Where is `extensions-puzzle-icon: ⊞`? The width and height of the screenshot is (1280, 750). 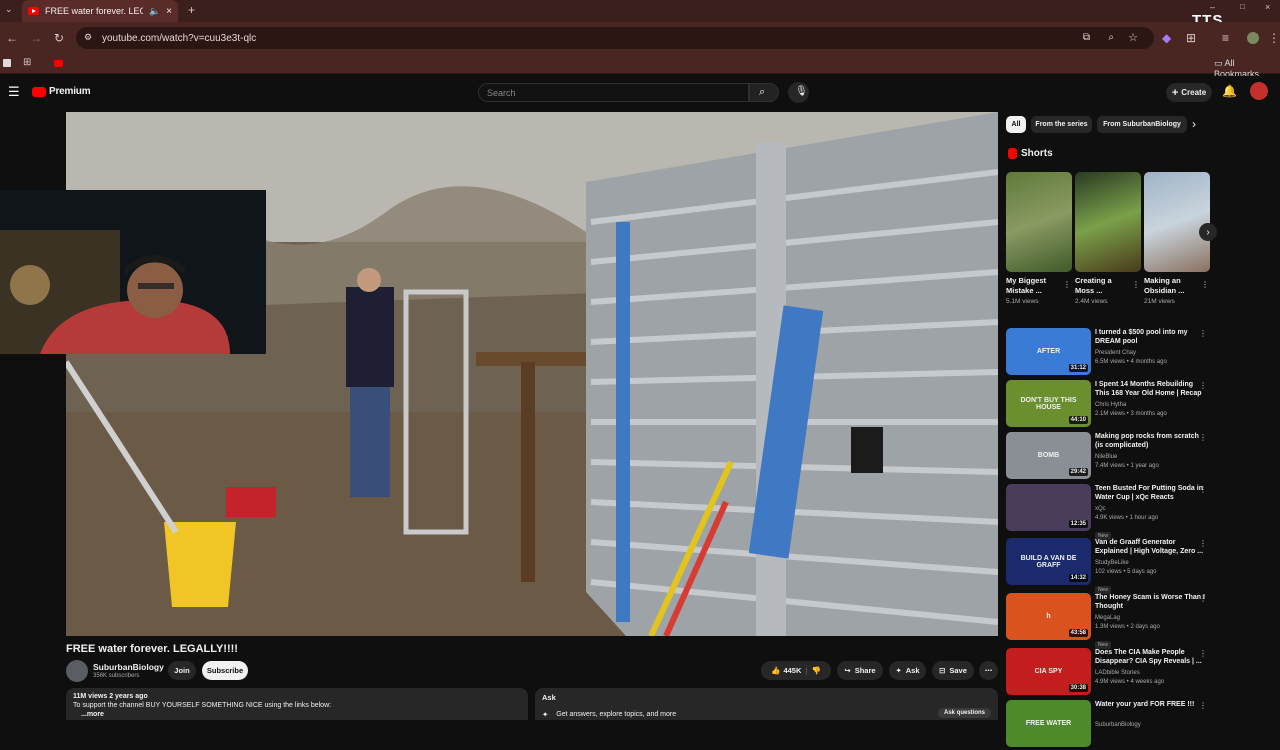
extensions-puzzle-icon: ⊞ is located at coordinates (1191, 38).